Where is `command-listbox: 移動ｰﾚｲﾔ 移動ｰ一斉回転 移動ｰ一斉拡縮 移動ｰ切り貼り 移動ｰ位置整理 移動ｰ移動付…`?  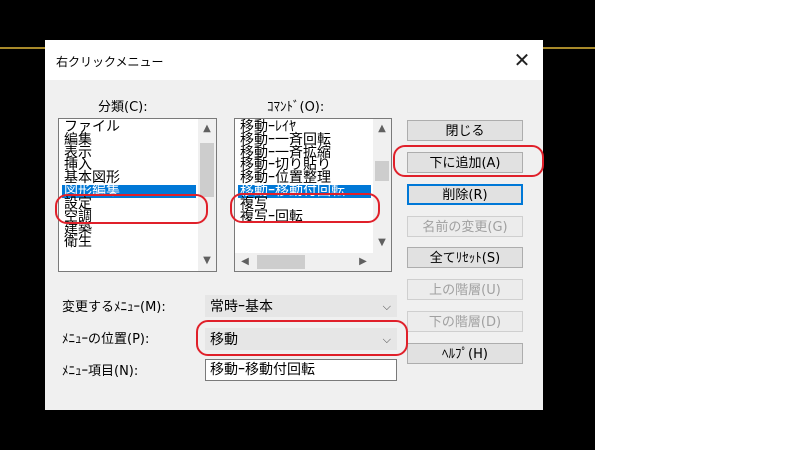
command-listbox: 移動ｰﾚｲﾔ 移動ｰ一斉回転 移動ｰ一斉拡縮 移動ｰ切り貼り 移動ｰ位置整理 移動ｰ移動付… is located at coordinates (313, 195).